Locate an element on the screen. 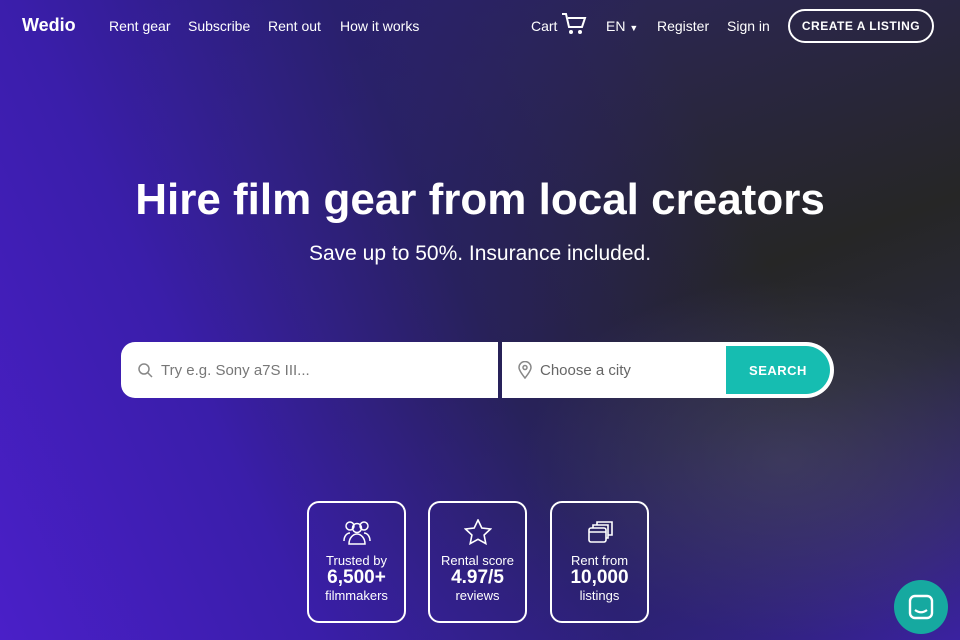  city-placeholder: Choose a city is located at coordinates (585, 370).